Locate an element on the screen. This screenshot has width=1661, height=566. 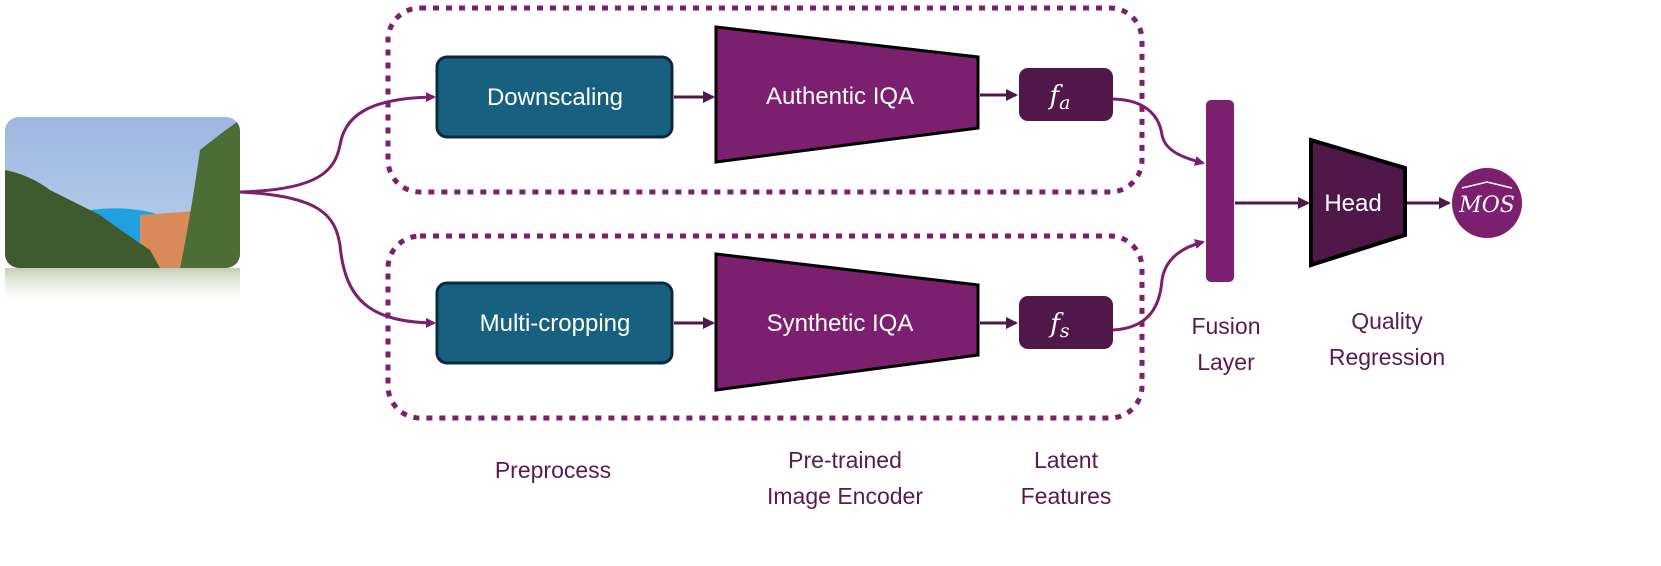
downscaling-block: Downscaling is located at coordinates (554, 97).